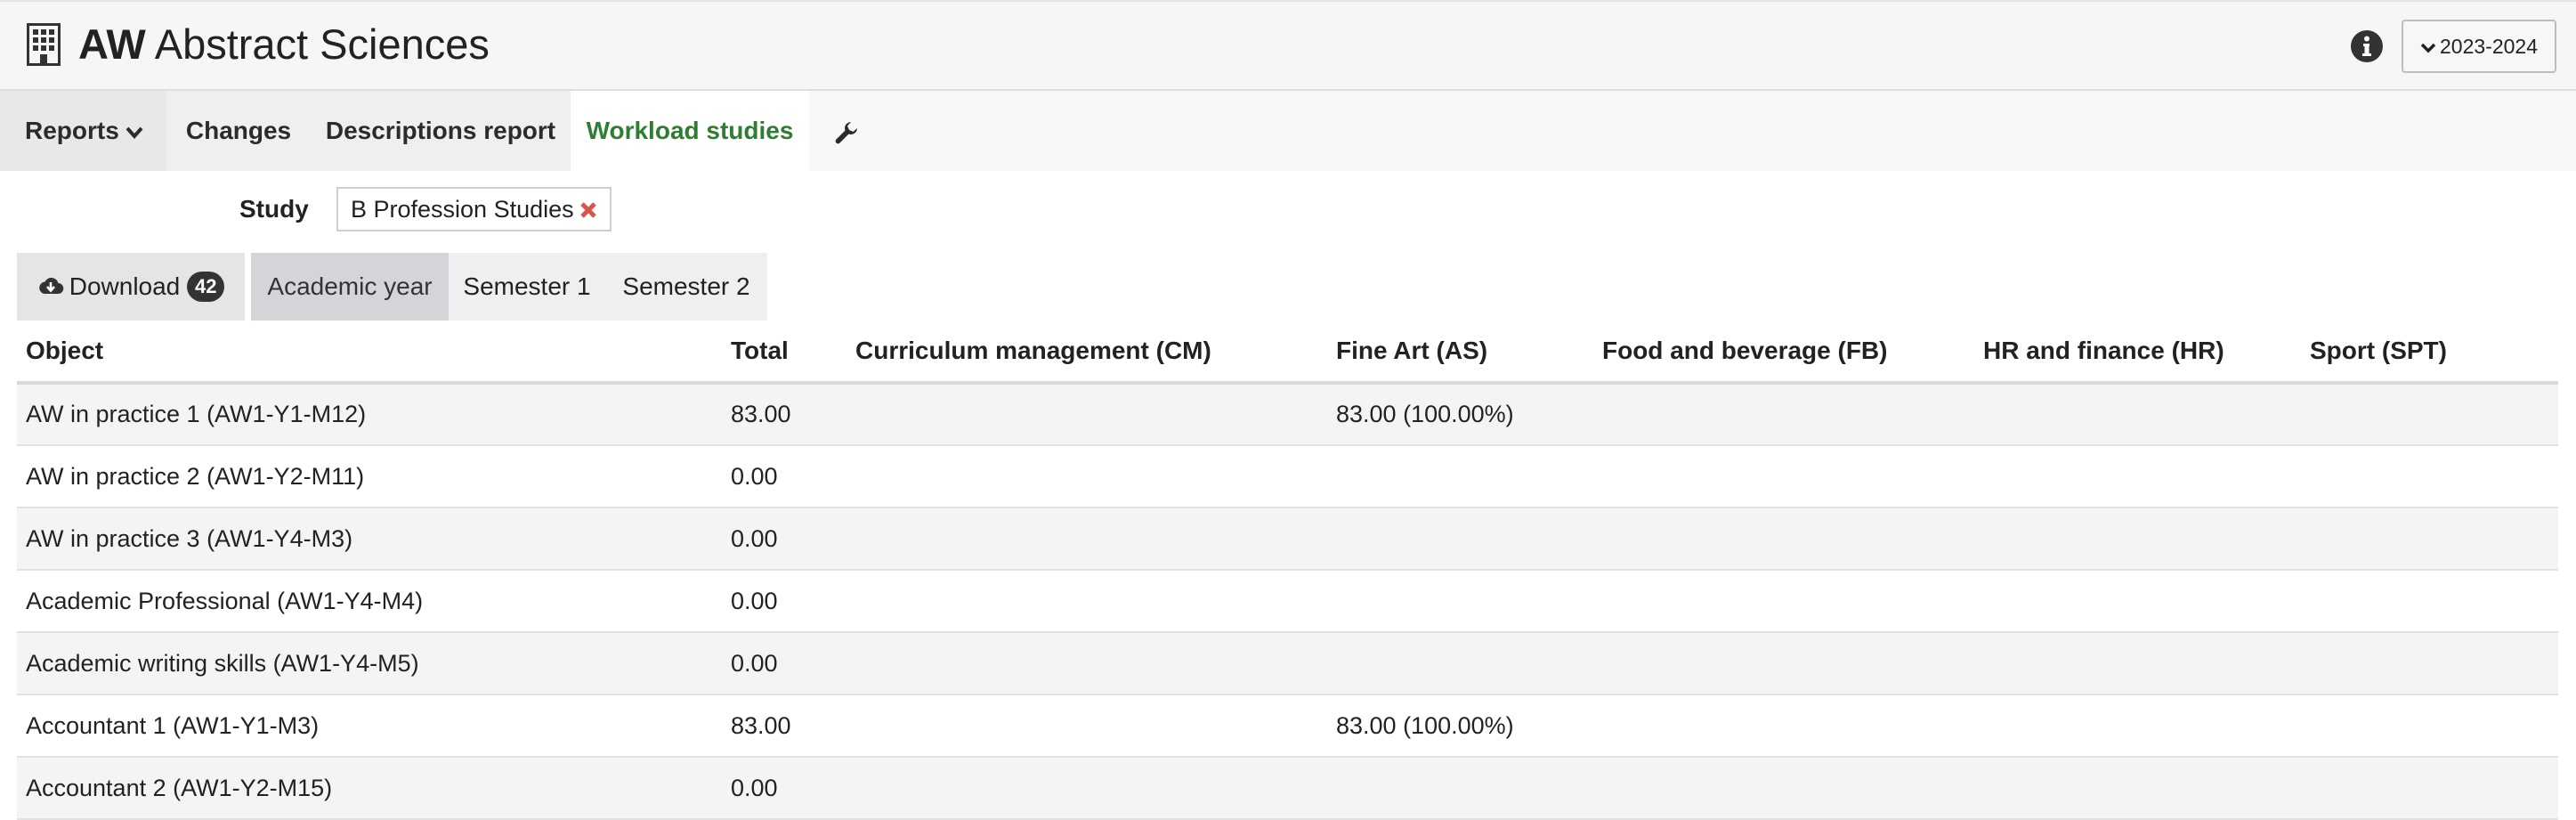 Image resolution: width=2576 pixels, height=820 pixels. Describe the element at coordinates (2137, 353) in the screenshot. I see `column-header-hr-and-finance: HR and finance (HR)` at that location.